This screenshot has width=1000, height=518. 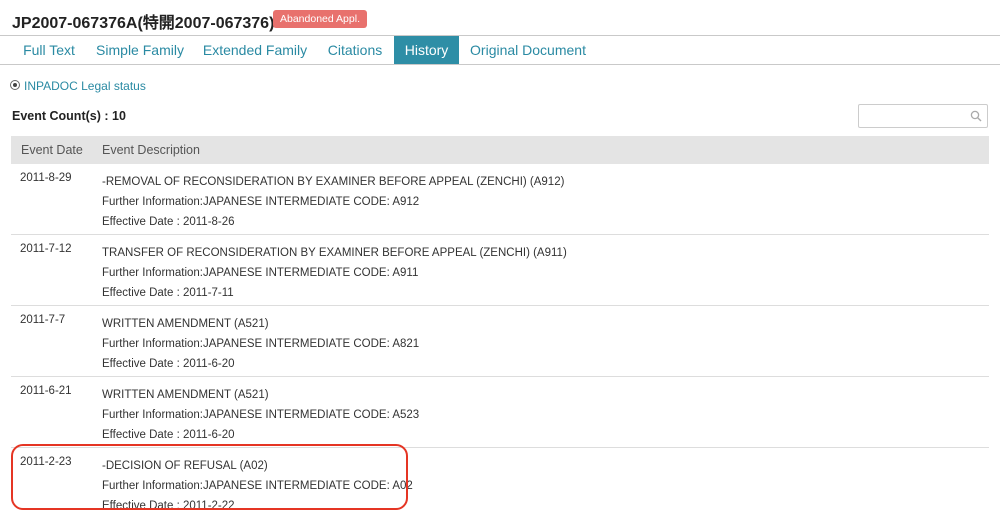 I want to click on tab-history: History, so click(x=426, y=50).